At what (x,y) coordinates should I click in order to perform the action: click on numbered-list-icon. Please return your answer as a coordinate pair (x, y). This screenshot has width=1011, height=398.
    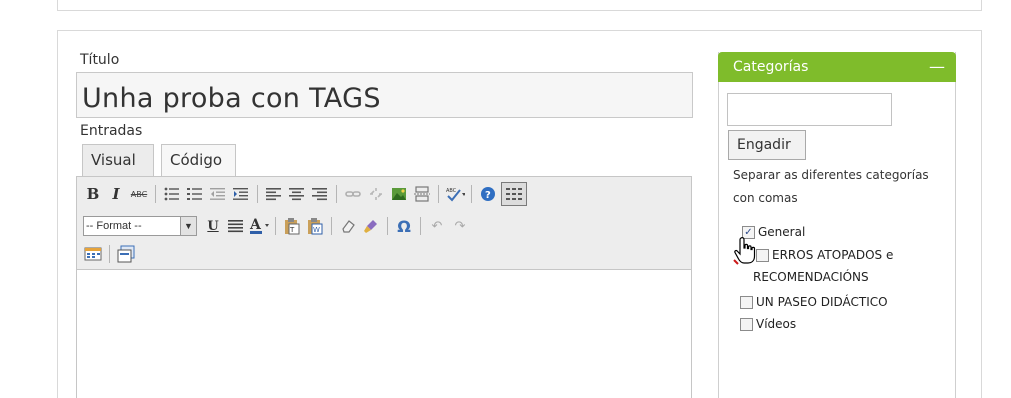
    Looking at the image, I should click on (195, 194).